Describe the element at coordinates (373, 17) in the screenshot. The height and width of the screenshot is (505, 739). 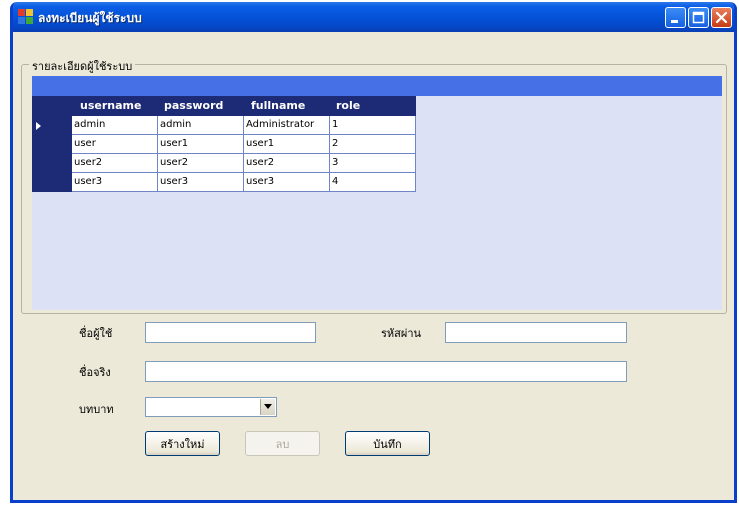
I see `title-bar: ลงทะเบียนผู้ใช้ระบบ` at that location.